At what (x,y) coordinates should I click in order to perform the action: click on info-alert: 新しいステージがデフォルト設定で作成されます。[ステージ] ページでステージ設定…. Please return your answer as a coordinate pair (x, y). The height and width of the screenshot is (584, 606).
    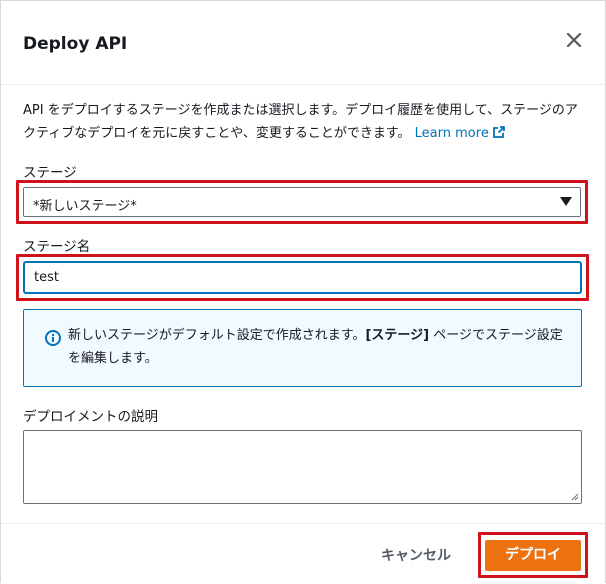
    Looking at the image, I should click on (302, 348).